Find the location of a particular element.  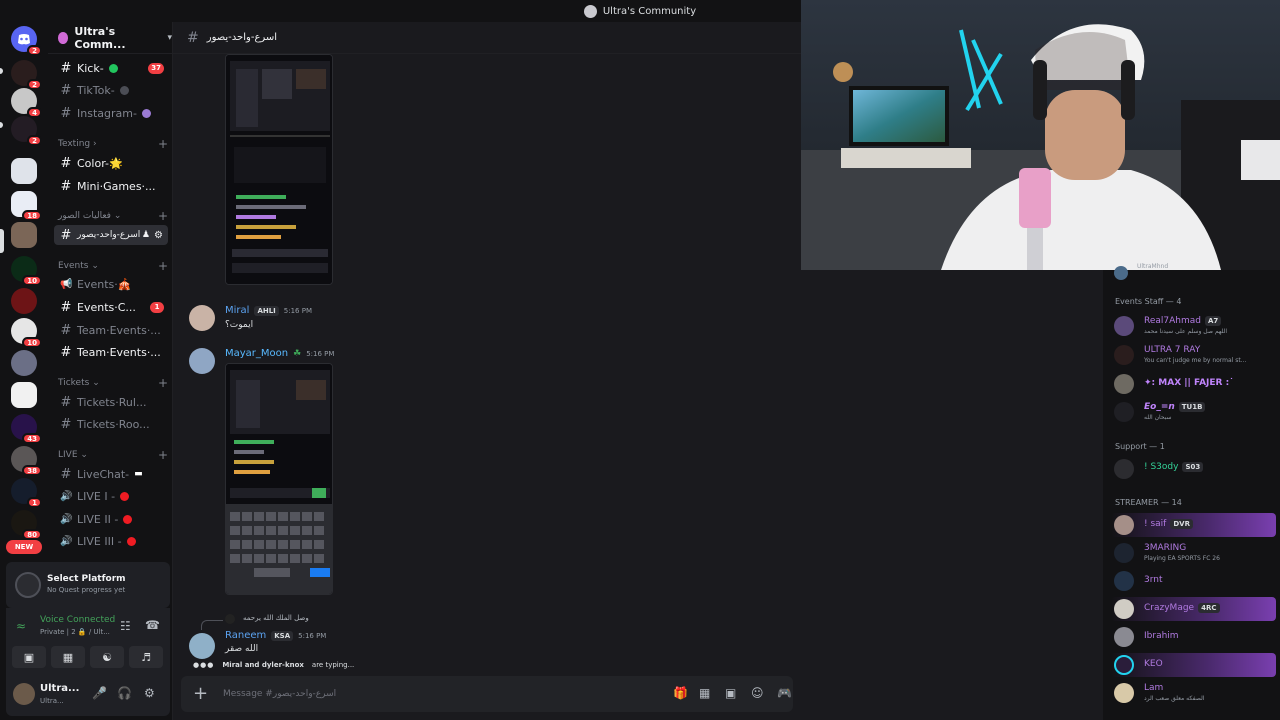

category-label: Texting is located at coordinates (74, 144).